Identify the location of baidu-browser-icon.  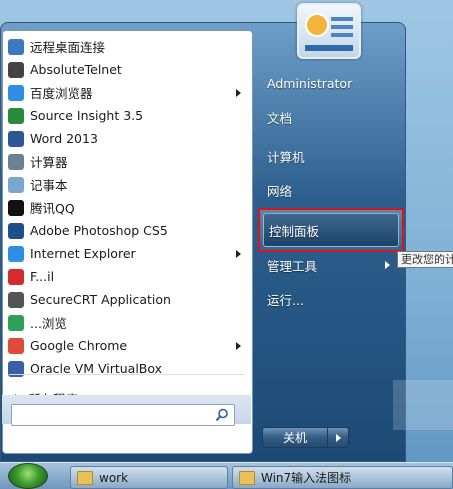
(16, 92).